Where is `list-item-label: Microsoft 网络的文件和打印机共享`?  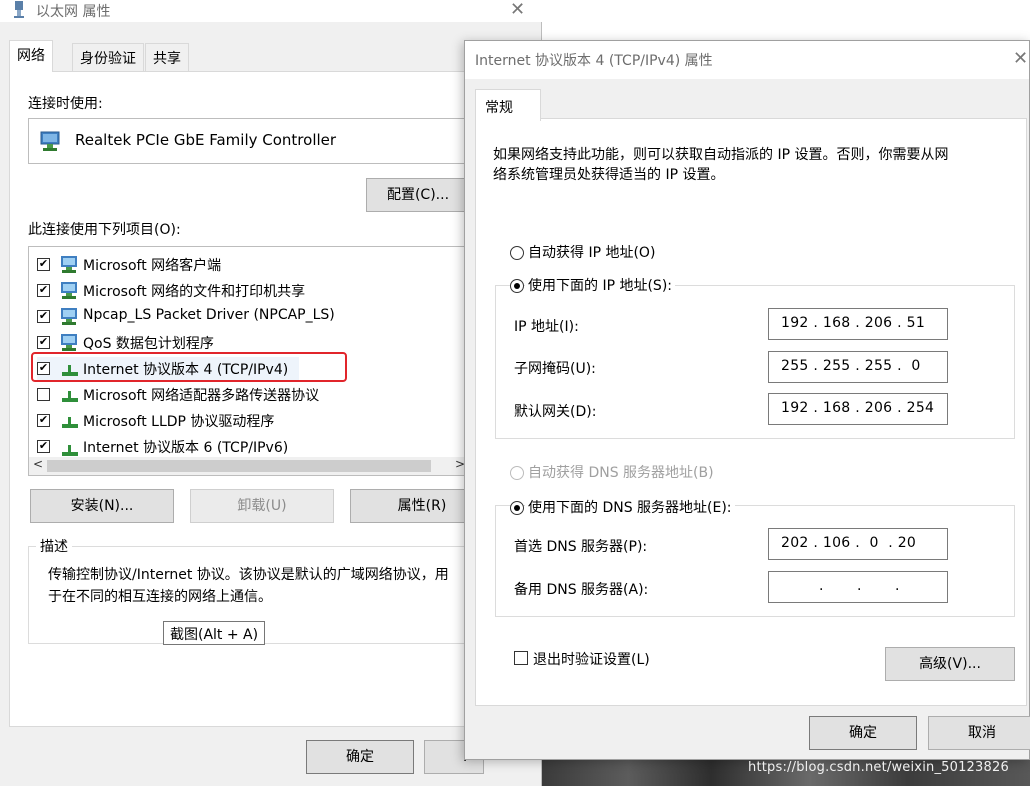
list-item-label: Microsoft 网络的文件和打印机共享 is located at coordinates (194, 292).